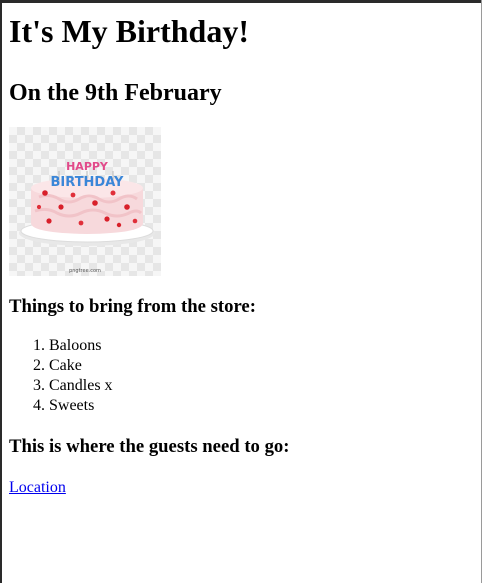 Image resolution: width=482 pixels, height=583 pixels. What do you see at coordinates (87, 217) in the screenshot?
I see `birthday-cake-illustration: HAPPY BIRTHDAY pngtree.com` at bounding box center [87, 217].